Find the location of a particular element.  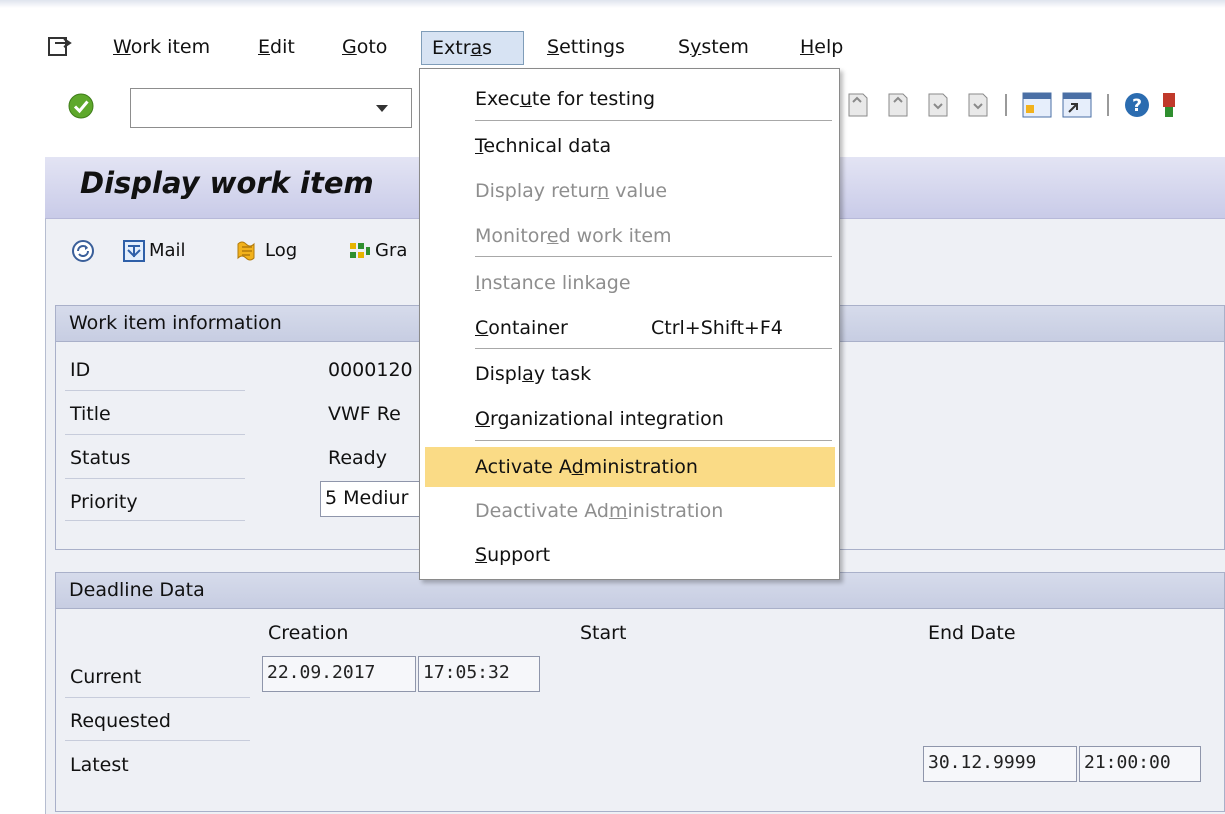

create-shortcut-icon is located at coordinates (1077, 105).